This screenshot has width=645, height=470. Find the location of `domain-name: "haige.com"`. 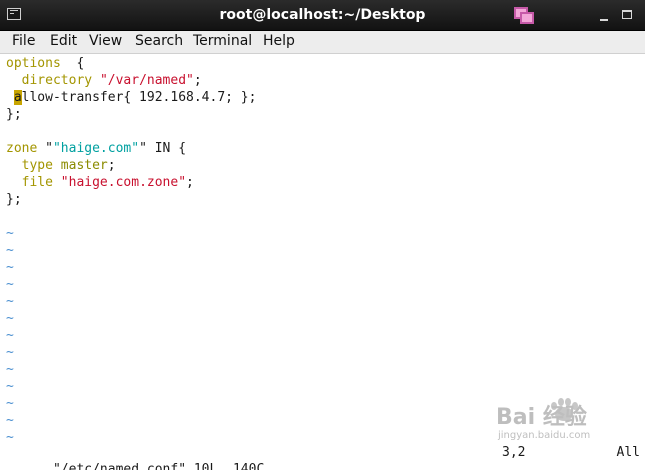

domain-name: "haige.com" is located at coordinates (96, 148).